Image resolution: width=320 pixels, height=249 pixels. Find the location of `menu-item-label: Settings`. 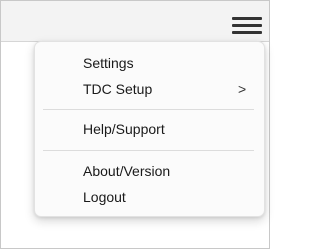

menu-item-label: Settings is located at coordinates (108, 63).